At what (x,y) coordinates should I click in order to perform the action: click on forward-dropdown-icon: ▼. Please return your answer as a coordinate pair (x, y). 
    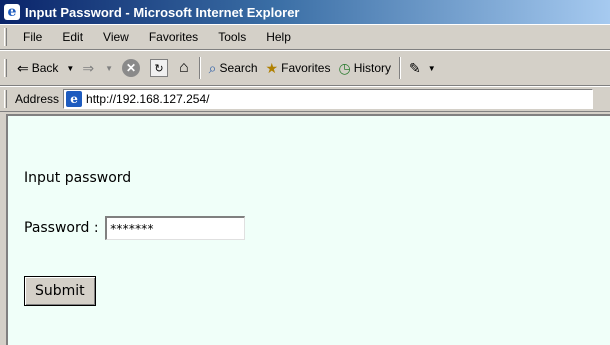
    Looking at the image, I should click on (109, 68).